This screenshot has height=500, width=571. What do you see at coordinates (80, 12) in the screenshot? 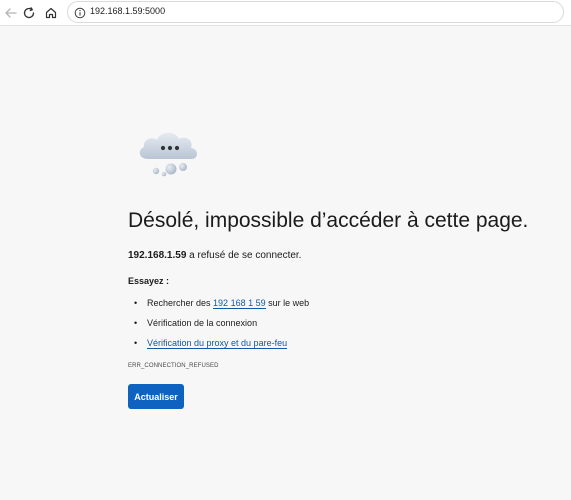
I see `info-icon` at bounding box center [80, 12].